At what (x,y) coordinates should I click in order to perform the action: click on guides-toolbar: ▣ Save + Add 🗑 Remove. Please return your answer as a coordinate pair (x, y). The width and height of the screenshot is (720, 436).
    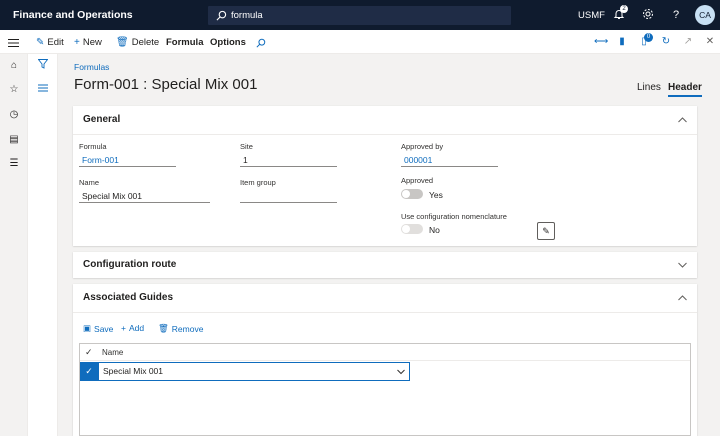
    Looking at the image, I should click on (233, 329).